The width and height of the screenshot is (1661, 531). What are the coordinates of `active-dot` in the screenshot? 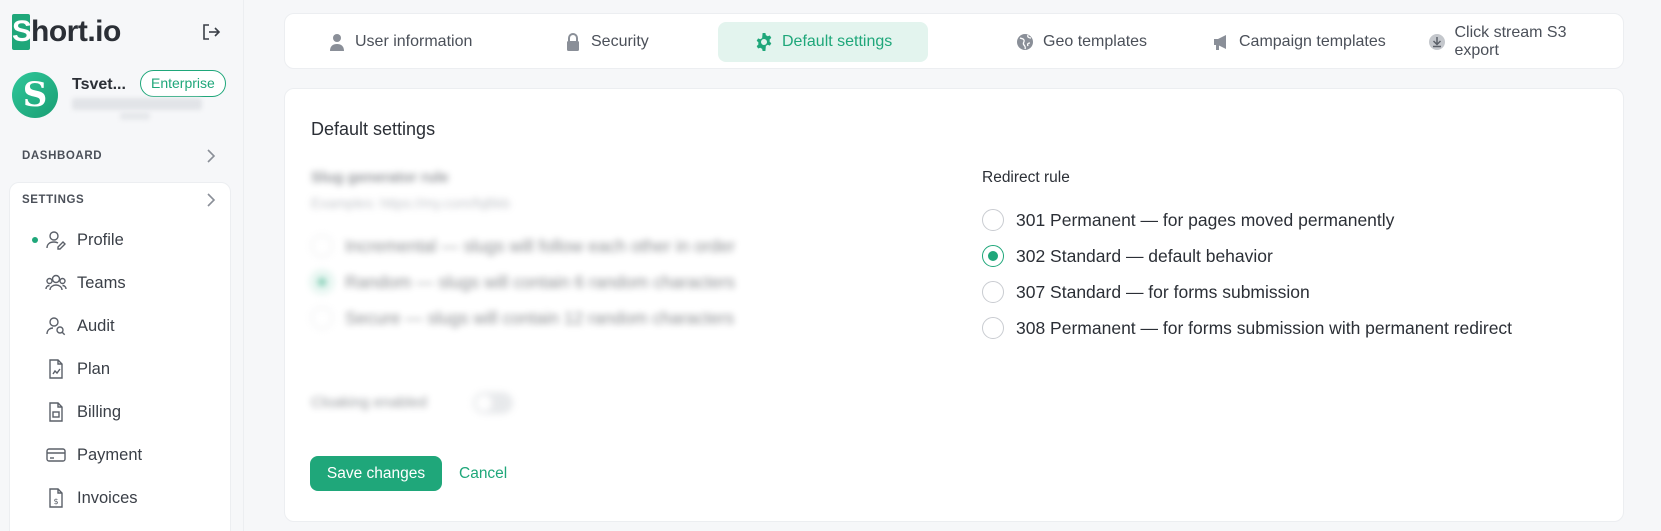 It's located at (35, 240).